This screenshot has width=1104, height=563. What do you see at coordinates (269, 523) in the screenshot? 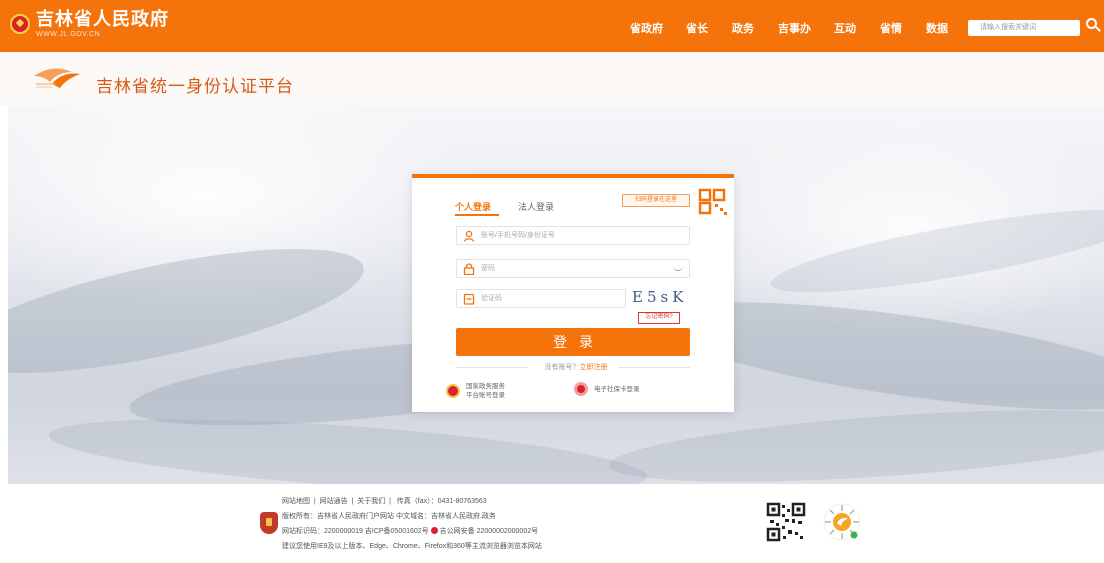
I see `party-government-badge-icon` at bounding box center [269, 523].